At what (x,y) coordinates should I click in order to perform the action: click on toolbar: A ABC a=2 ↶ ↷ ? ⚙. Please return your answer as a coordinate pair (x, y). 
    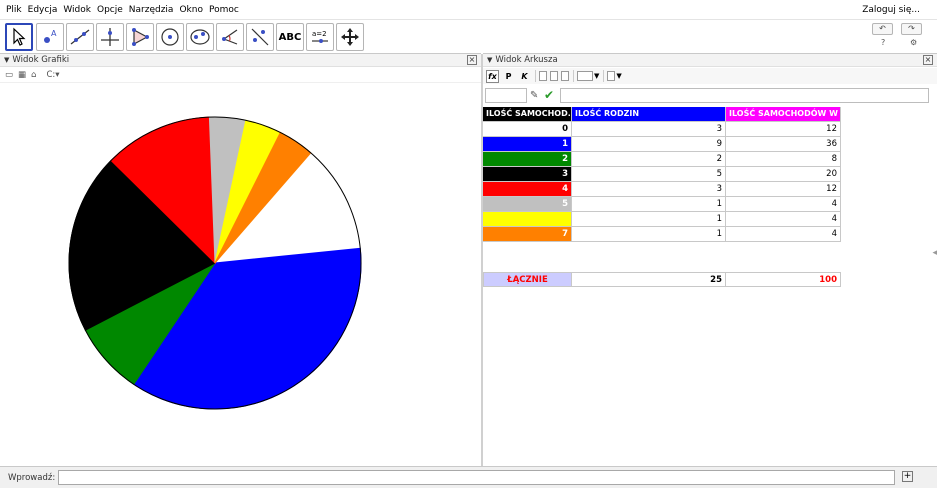
    Looking at the image, I should click on (468, 36).